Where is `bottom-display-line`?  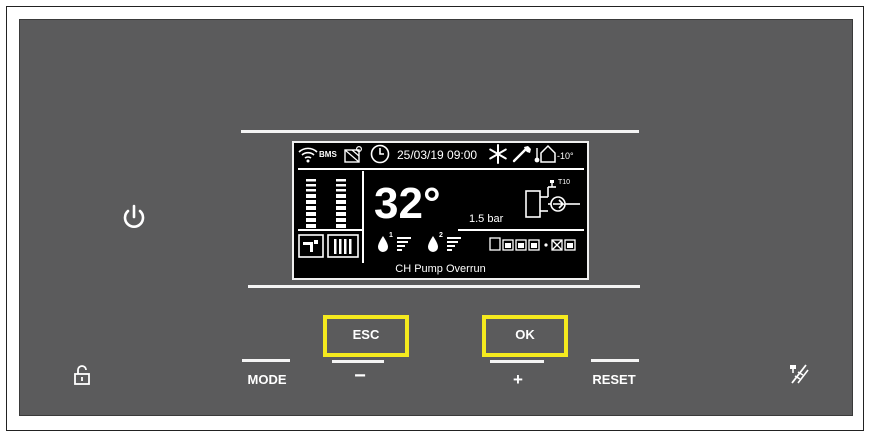 bottom-display-line is located at coordinates (444, 286).